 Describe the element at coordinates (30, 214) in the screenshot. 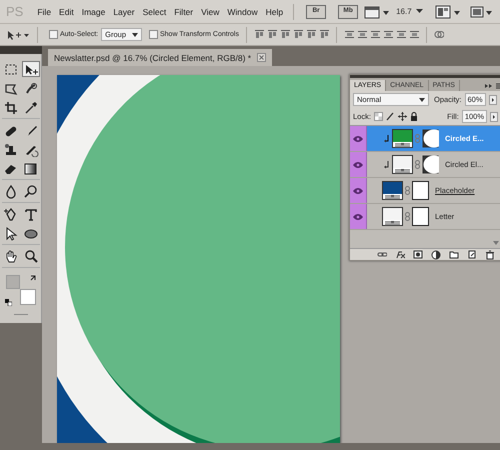

I see `type-icon` at that location.